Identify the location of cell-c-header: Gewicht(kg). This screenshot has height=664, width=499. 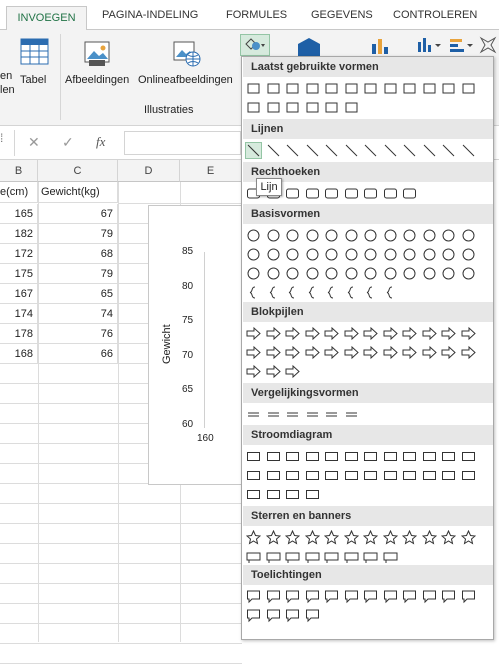
(78, 192).